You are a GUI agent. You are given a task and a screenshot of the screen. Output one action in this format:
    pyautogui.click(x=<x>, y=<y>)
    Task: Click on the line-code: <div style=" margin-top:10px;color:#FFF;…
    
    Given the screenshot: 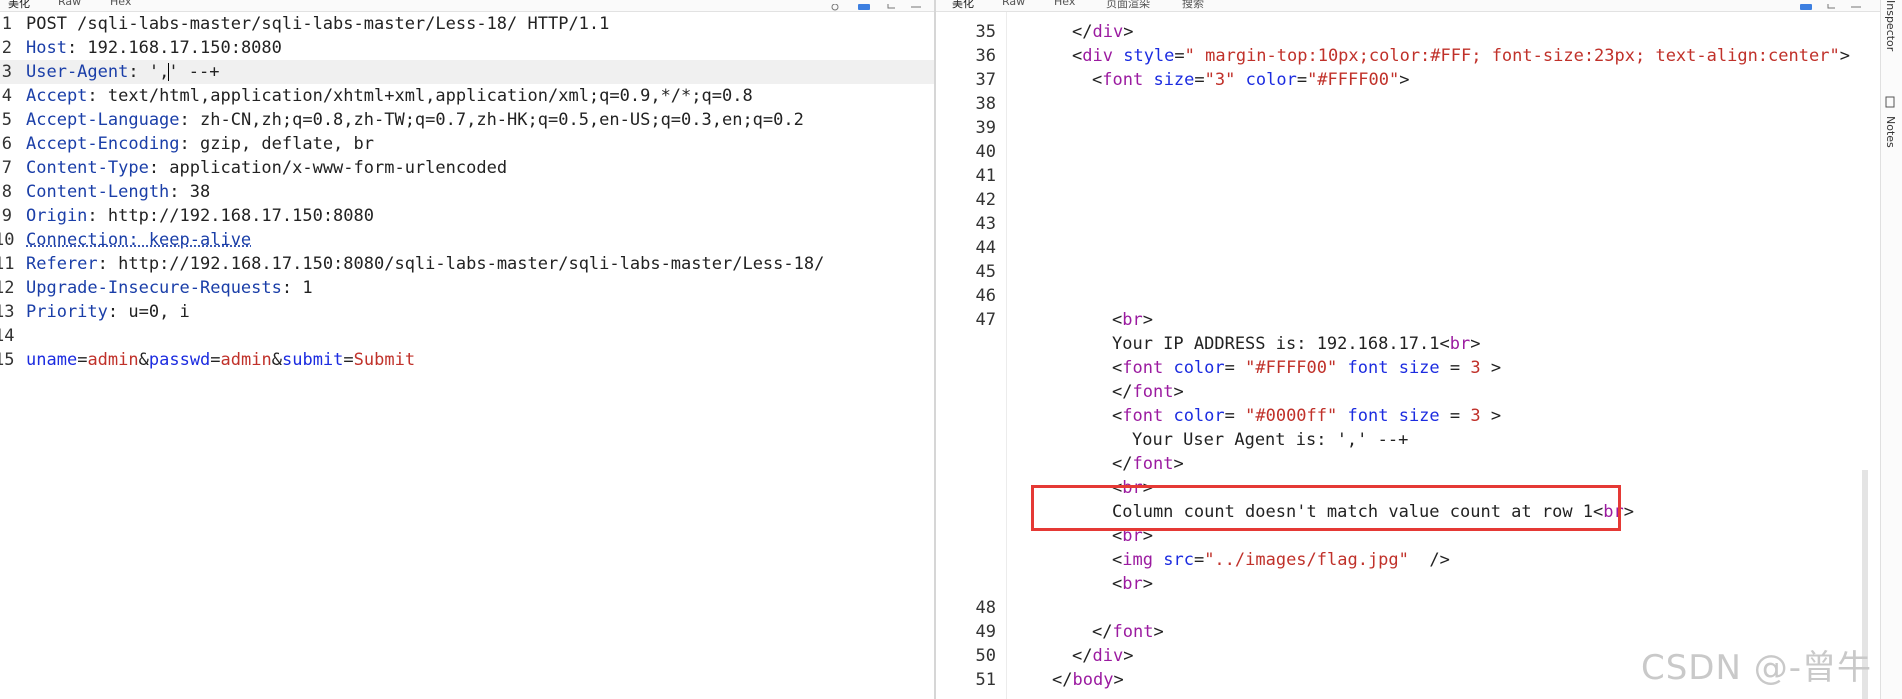 What is the action you would take?
    pyautogui.click(x=1461, y=56)
    